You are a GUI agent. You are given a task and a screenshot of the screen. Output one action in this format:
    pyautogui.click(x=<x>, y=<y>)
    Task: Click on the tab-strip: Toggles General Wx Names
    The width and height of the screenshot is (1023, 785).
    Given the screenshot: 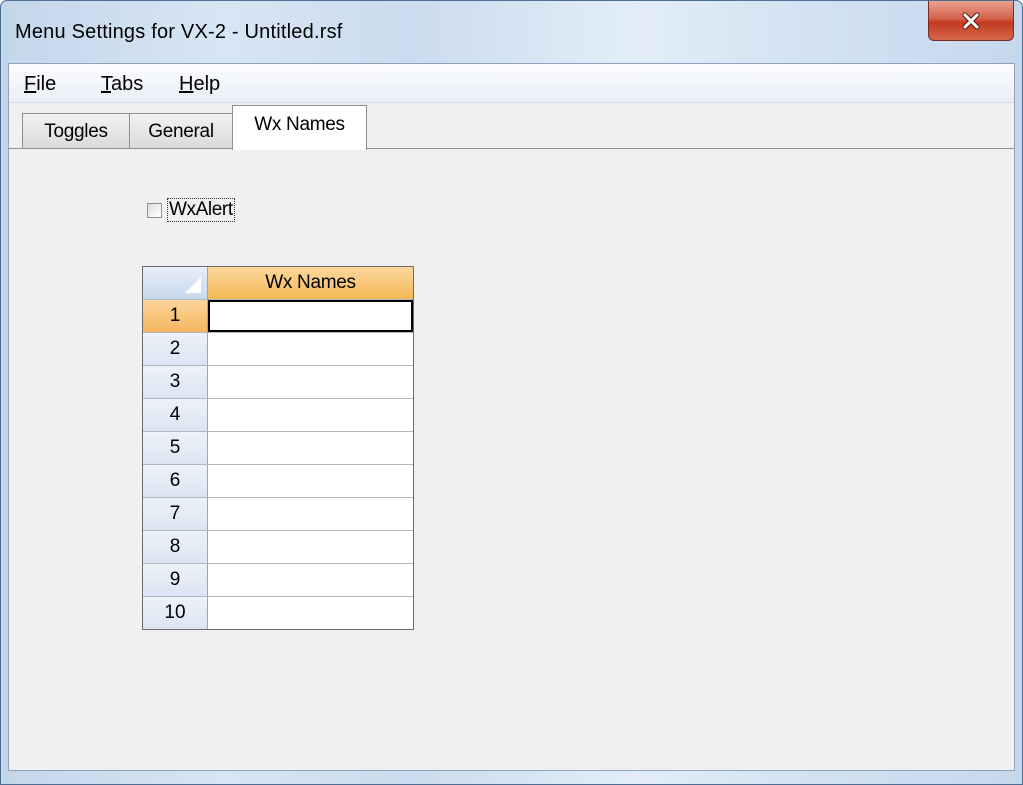 What is the action you would take?
    pyautogui.click(x=511, y=126)
    